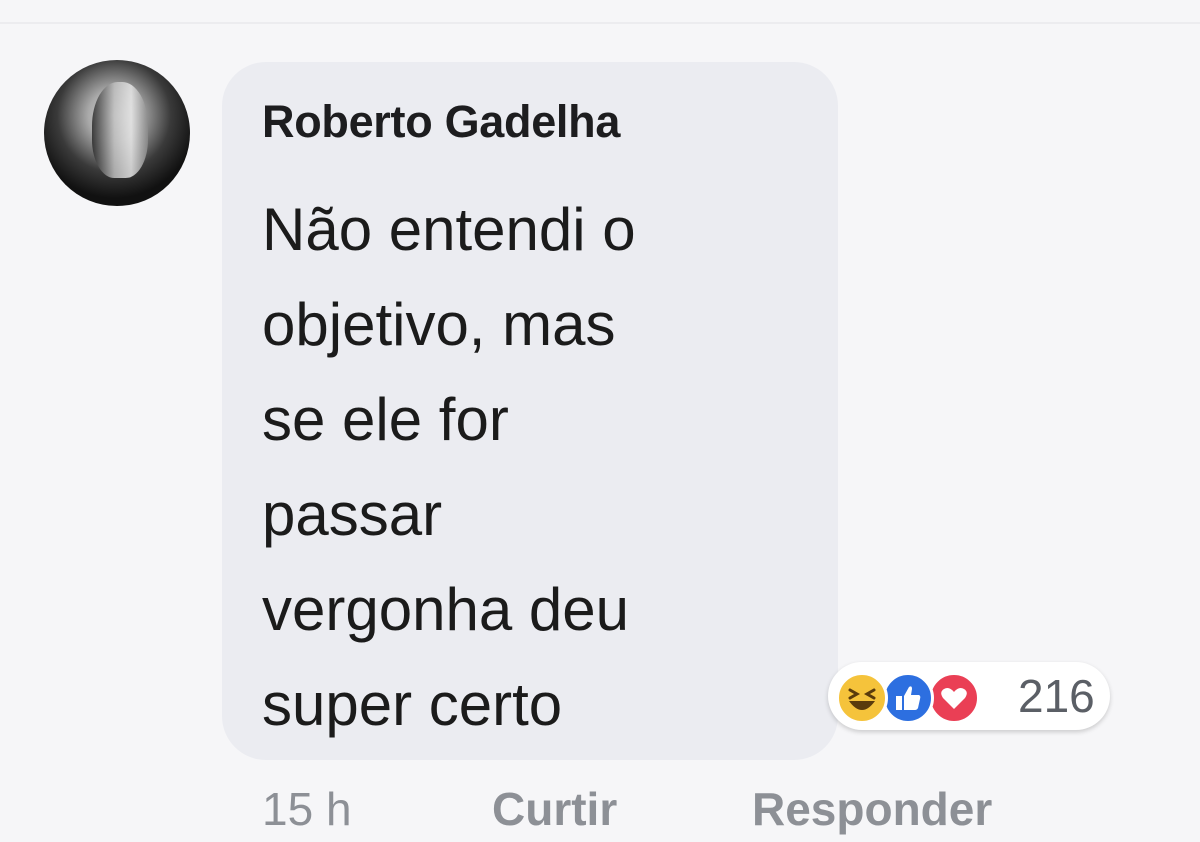  I want to click on author-avatar, so click(117, 133).